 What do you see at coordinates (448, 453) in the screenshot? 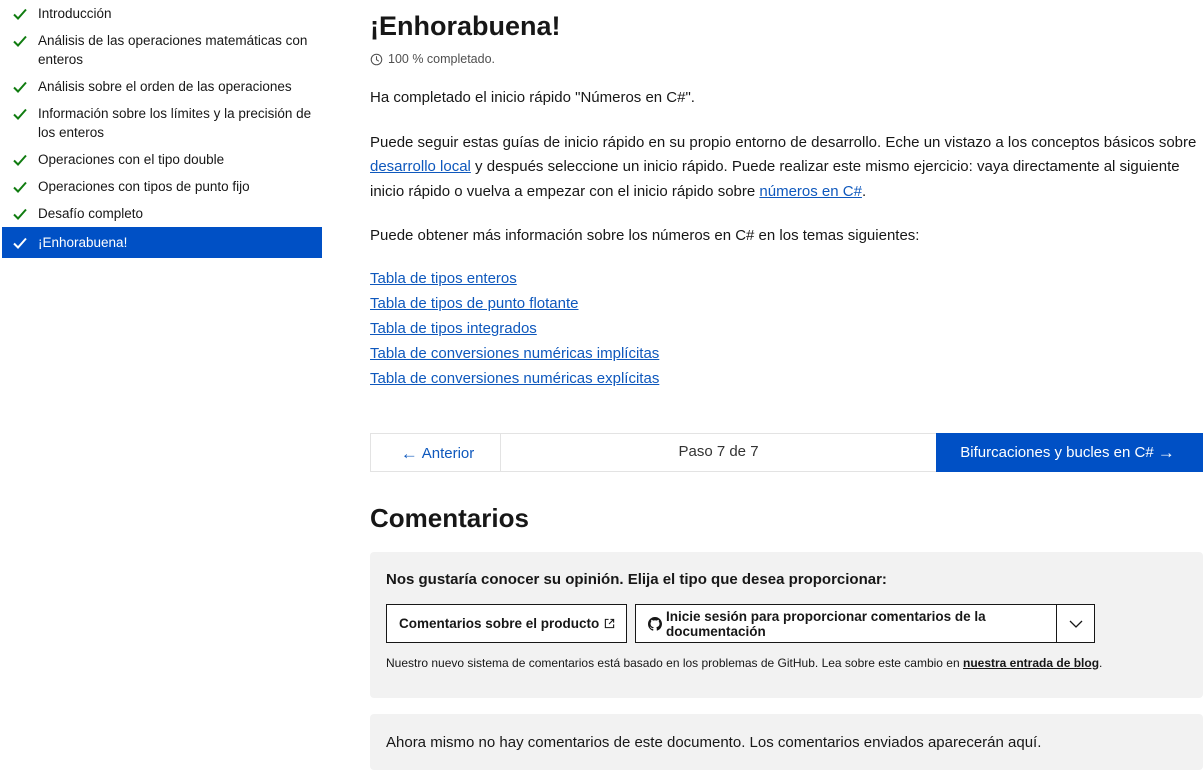
I see `previous-label: Anterior` at bounding box center [448, 453].